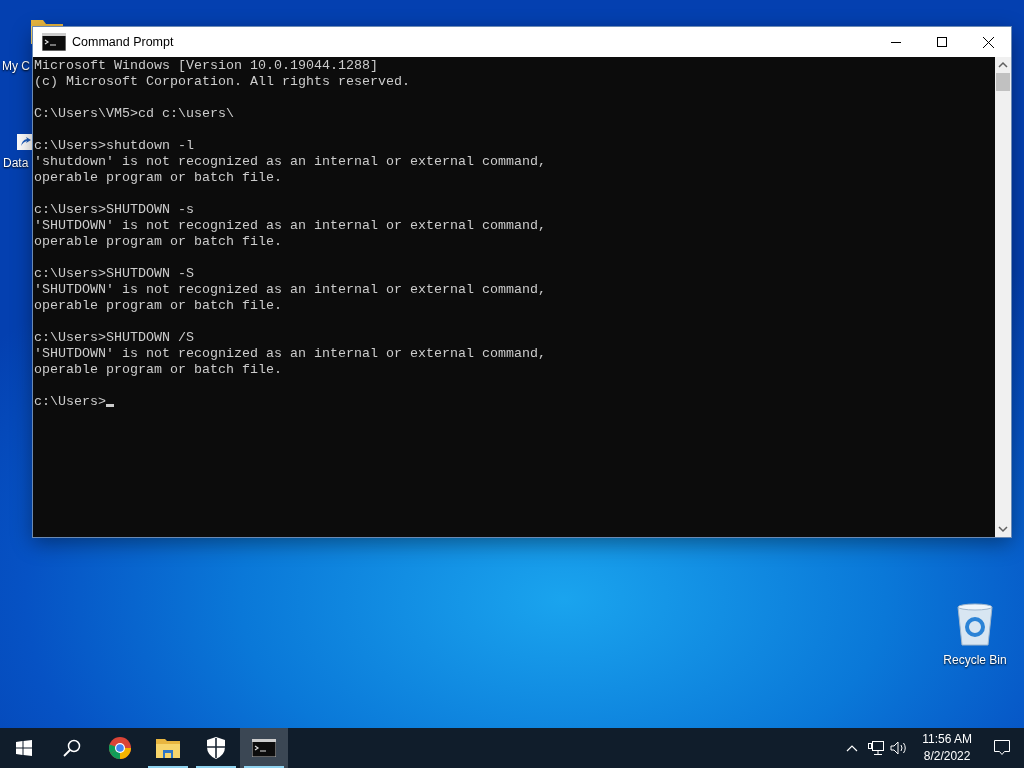 The height and width of the screenshot is (768, 1024). I want to click on window-title: Command Prompt, so click(123, 42).